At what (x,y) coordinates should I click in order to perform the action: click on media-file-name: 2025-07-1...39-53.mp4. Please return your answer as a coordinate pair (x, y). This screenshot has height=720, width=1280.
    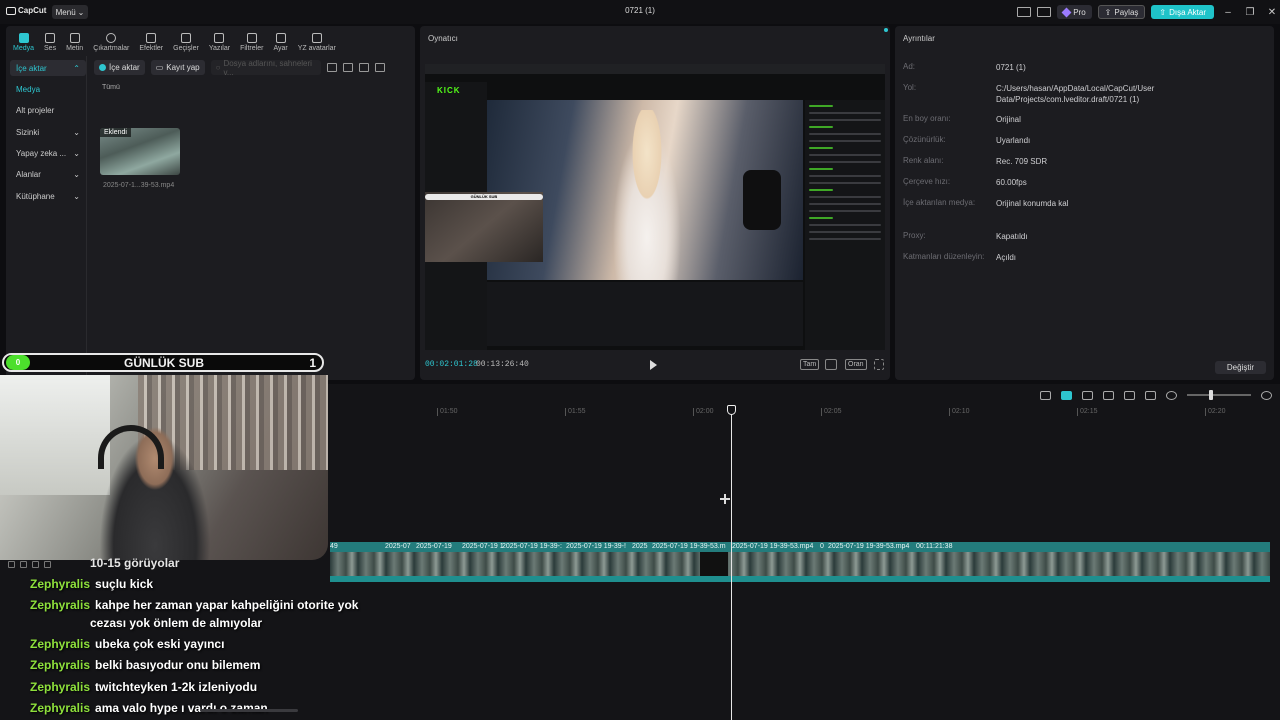
    Looking at the image, I should click on (139, 185).